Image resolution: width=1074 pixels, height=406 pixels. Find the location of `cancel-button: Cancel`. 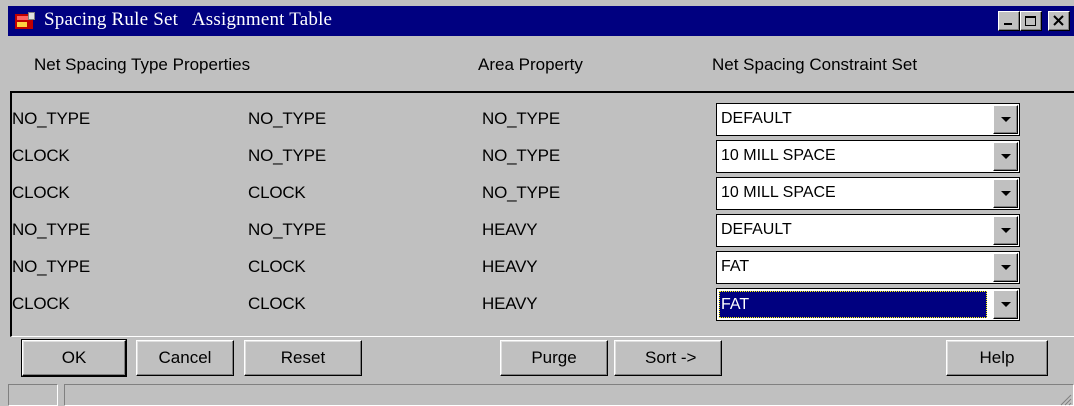

cancel-button: Cancel is located at coordinates (185, 358).